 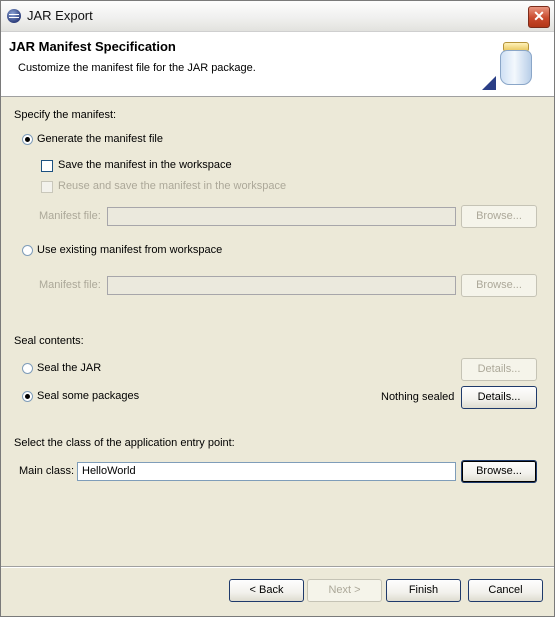 What do you see at coordinates (505, 590) in the screenshot?
I see `cancel-button: Cancel` at bounding box center [505, 590].